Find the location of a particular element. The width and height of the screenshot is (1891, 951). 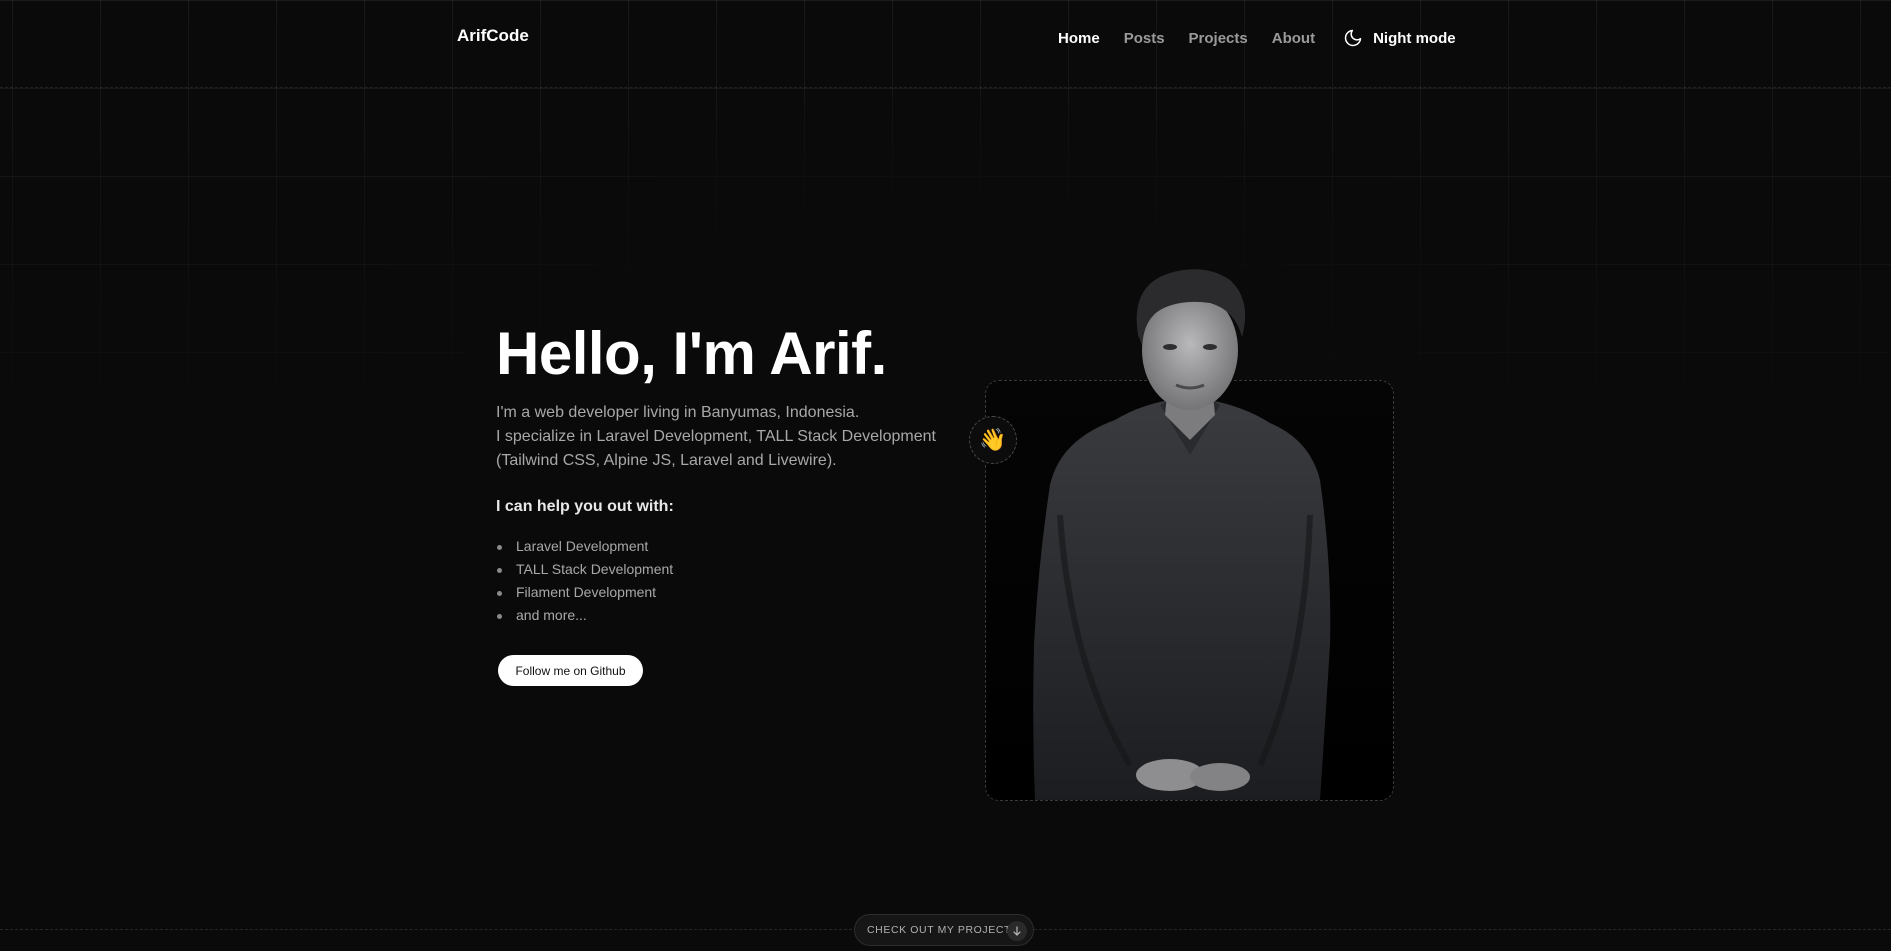

check-out-projects-button: CHECK OUT MY PROJECTS is located at coordinates (944, 930).